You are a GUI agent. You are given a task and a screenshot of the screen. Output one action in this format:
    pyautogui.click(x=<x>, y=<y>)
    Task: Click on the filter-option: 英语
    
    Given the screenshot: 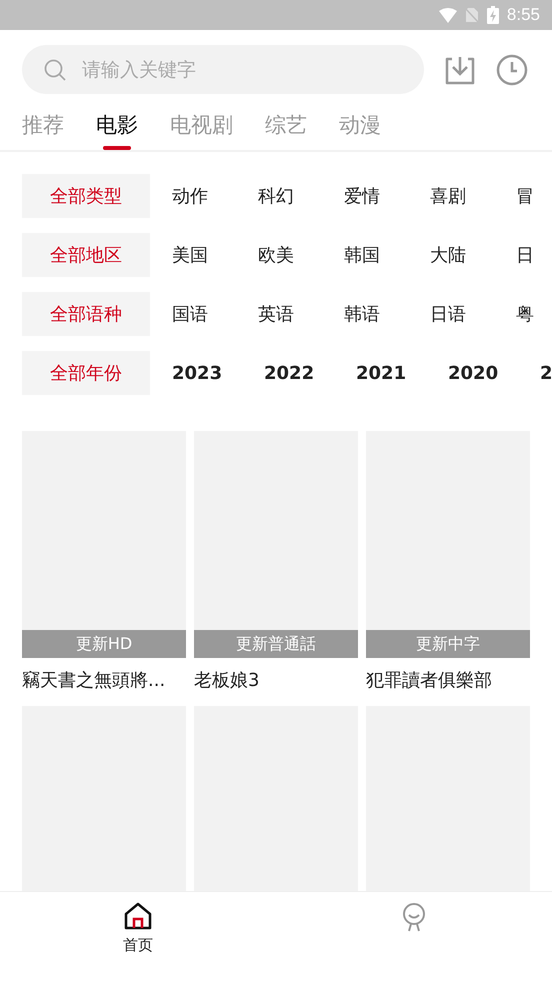 What is the action you would take?
    pyautogui.click(x=301, y=314)
    